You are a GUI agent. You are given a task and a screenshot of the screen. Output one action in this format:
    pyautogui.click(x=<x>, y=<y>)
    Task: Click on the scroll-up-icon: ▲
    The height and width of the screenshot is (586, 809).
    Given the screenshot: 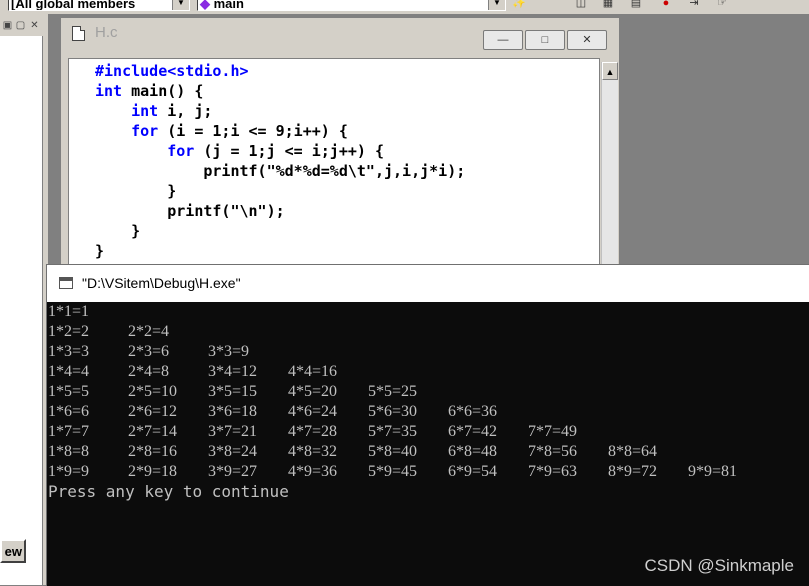 What is the action you would take?
    pyautogui.click(x=610, y=71)
    